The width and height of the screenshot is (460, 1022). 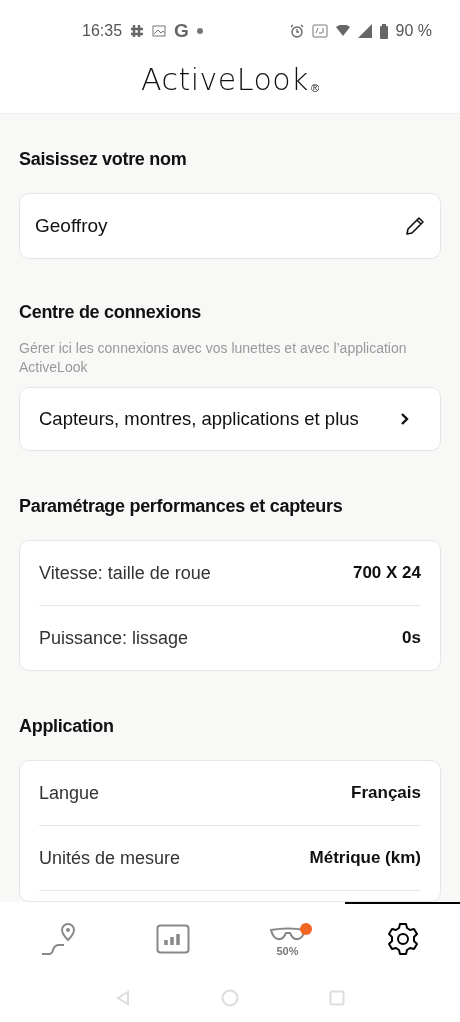 What do you see at coordinates (69, 793) in the screenshot?
I see `setting-label: Langue` at bounding box center [69, 793].